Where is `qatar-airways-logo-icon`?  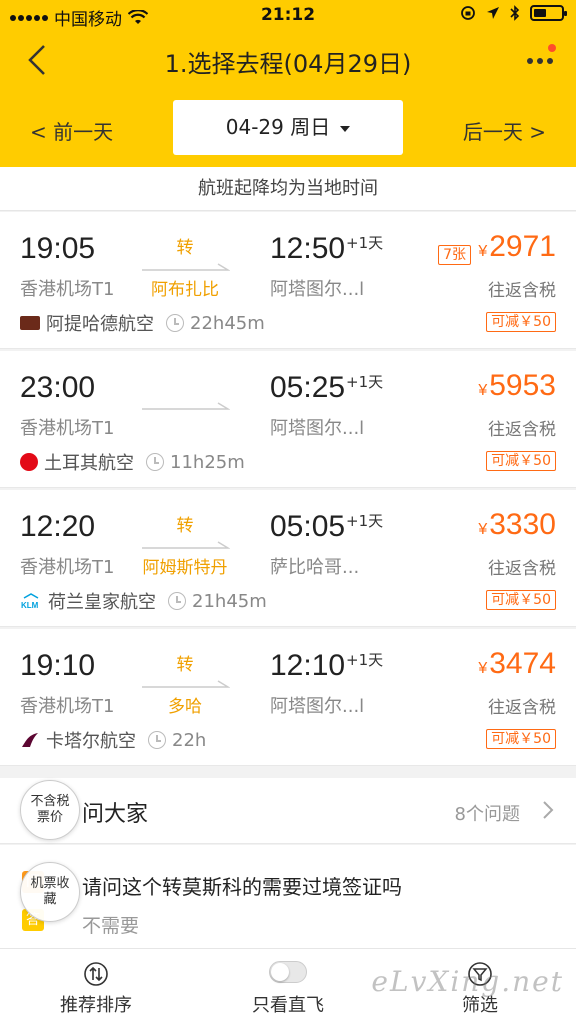
qatar-airways-logo-icon is located at coordinates (30, 740).